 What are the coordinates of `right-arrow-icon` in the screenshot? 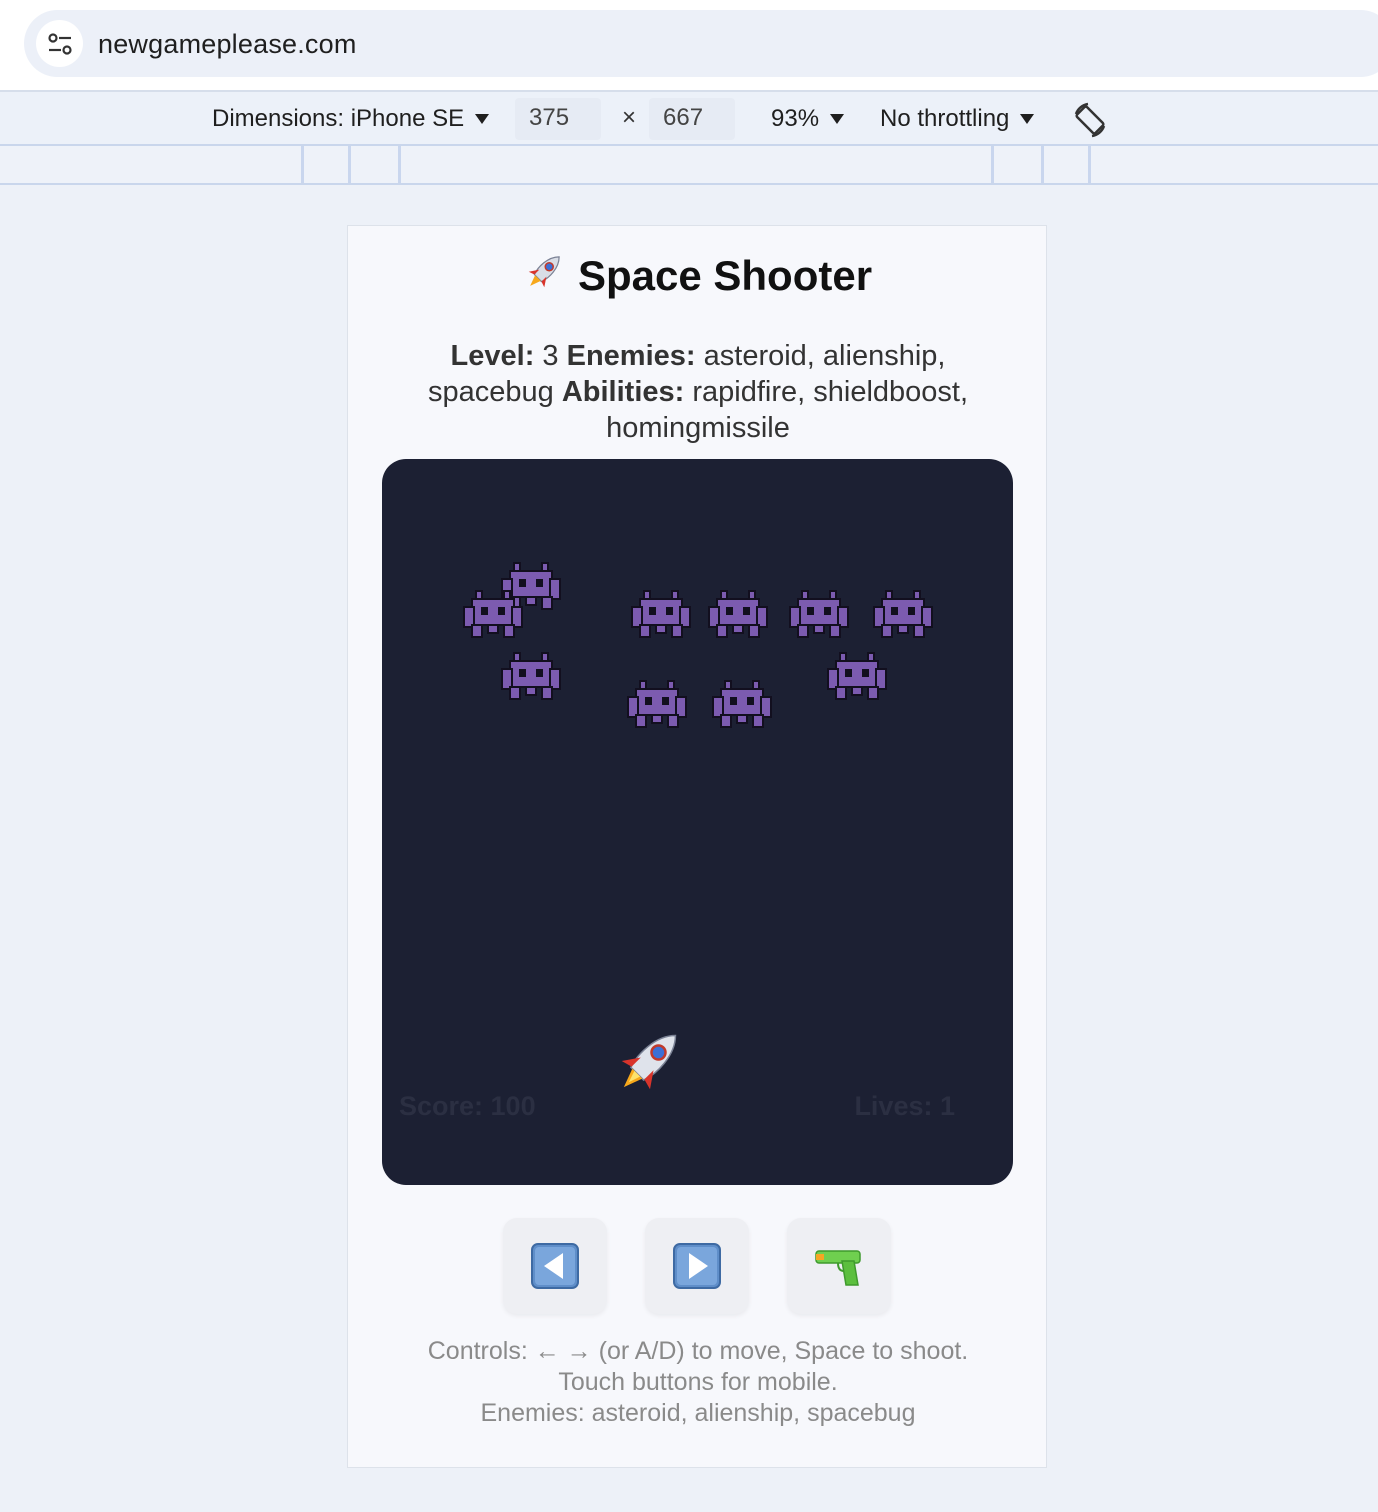 It's located at (697, 1266).